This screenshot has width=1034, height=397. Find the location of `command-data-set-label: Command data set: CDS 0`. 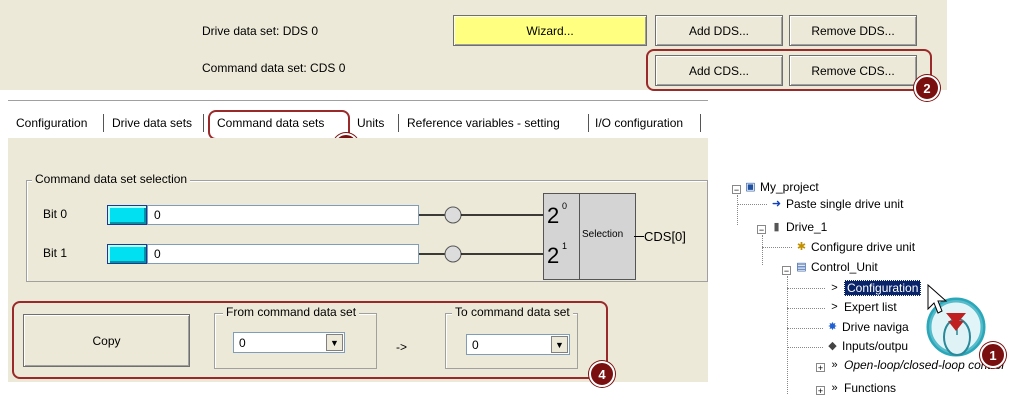

command-data-set-label: Command data set: CDS 0 is located at coordinates (274, 68).